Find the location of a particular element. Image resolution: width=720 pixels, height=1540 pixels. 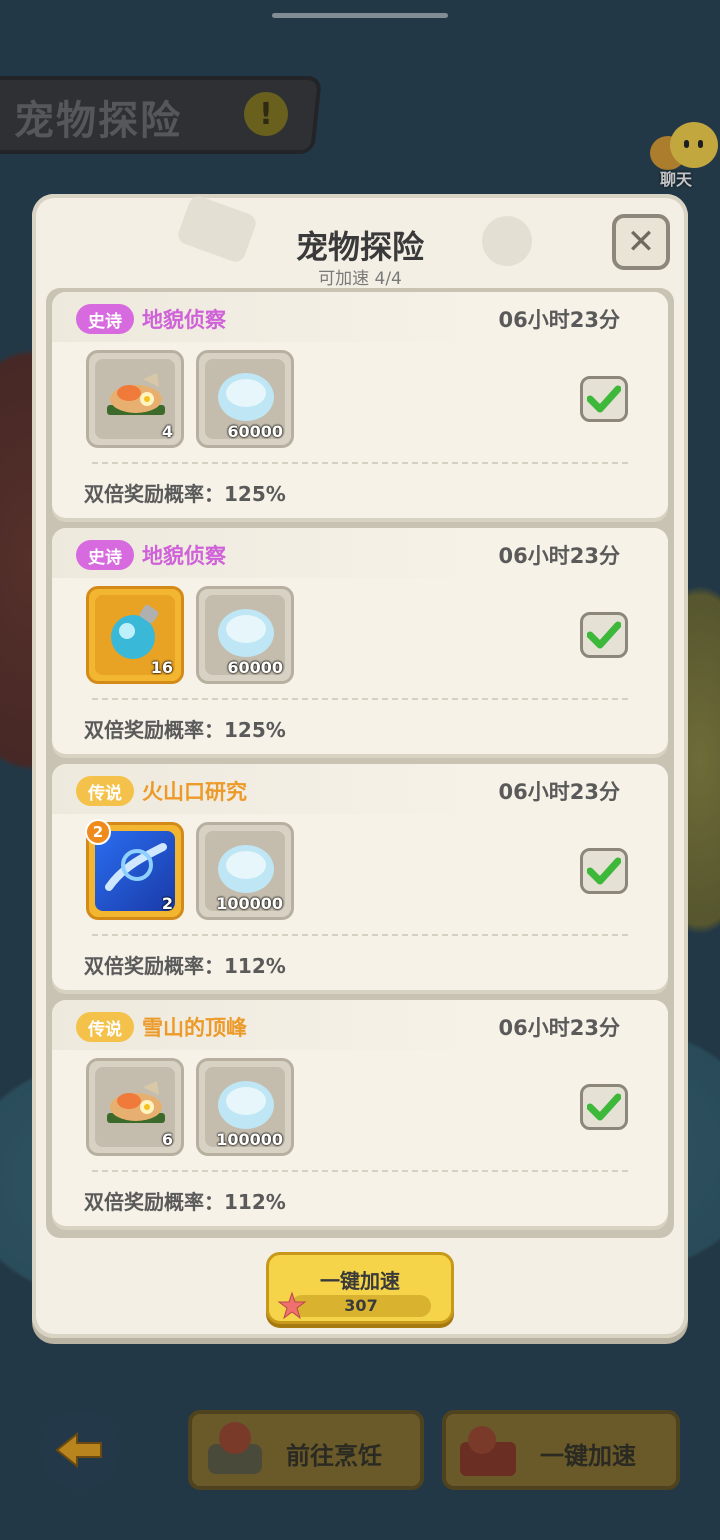

item-count: 16 is located at coordinates (161, 667).